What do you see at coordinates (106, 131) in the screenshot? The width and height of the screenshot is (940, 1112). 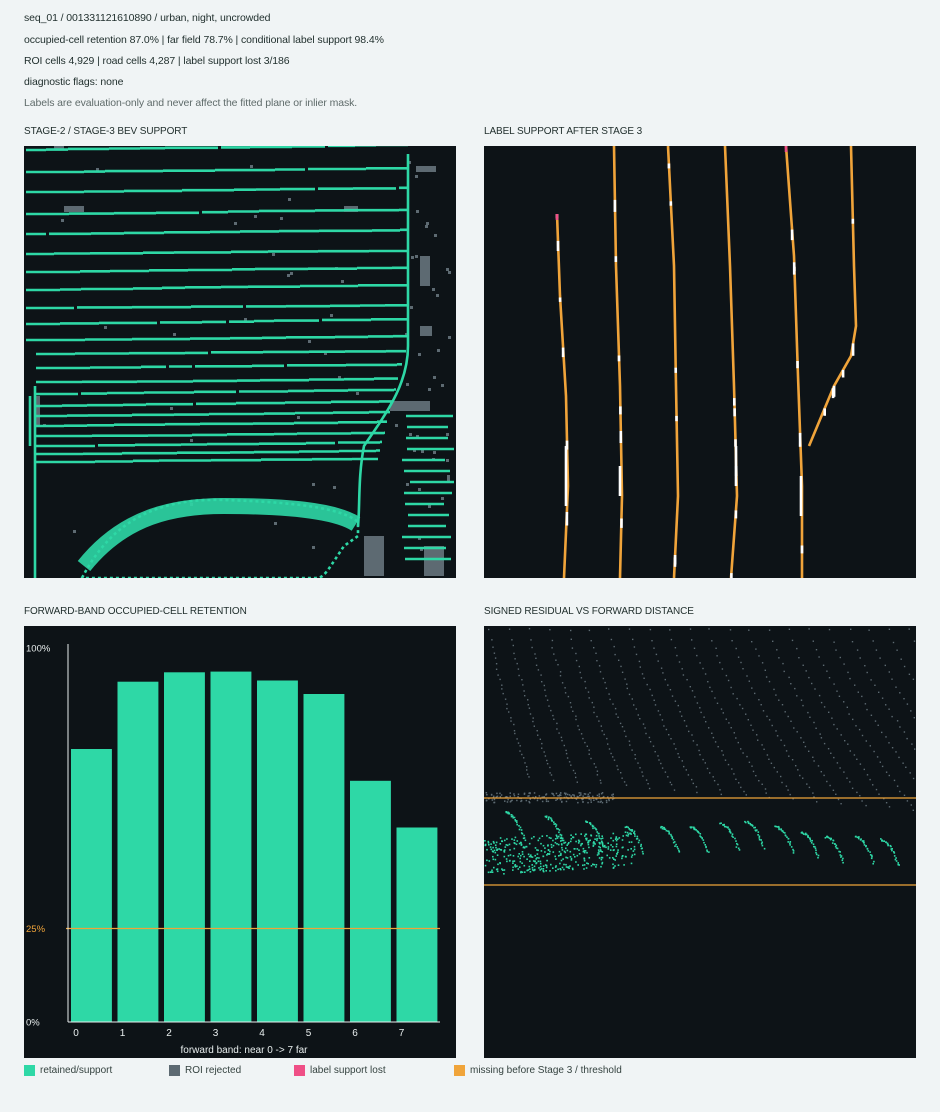 I see `bev-panel-title: STAGE-2 / STAGE-3 BEV SUPPORT` at bounding box center [106, 131].